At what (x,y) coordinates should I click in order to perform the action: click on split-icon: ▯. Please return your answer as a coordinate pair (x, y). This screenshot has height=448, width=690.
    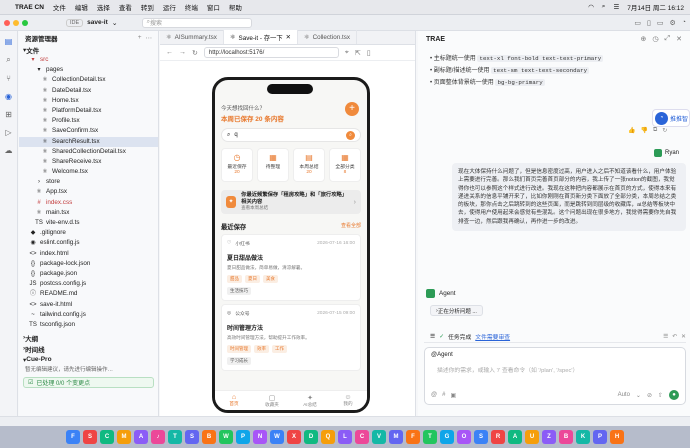
    Looking at the image, I should click on (649, 23).